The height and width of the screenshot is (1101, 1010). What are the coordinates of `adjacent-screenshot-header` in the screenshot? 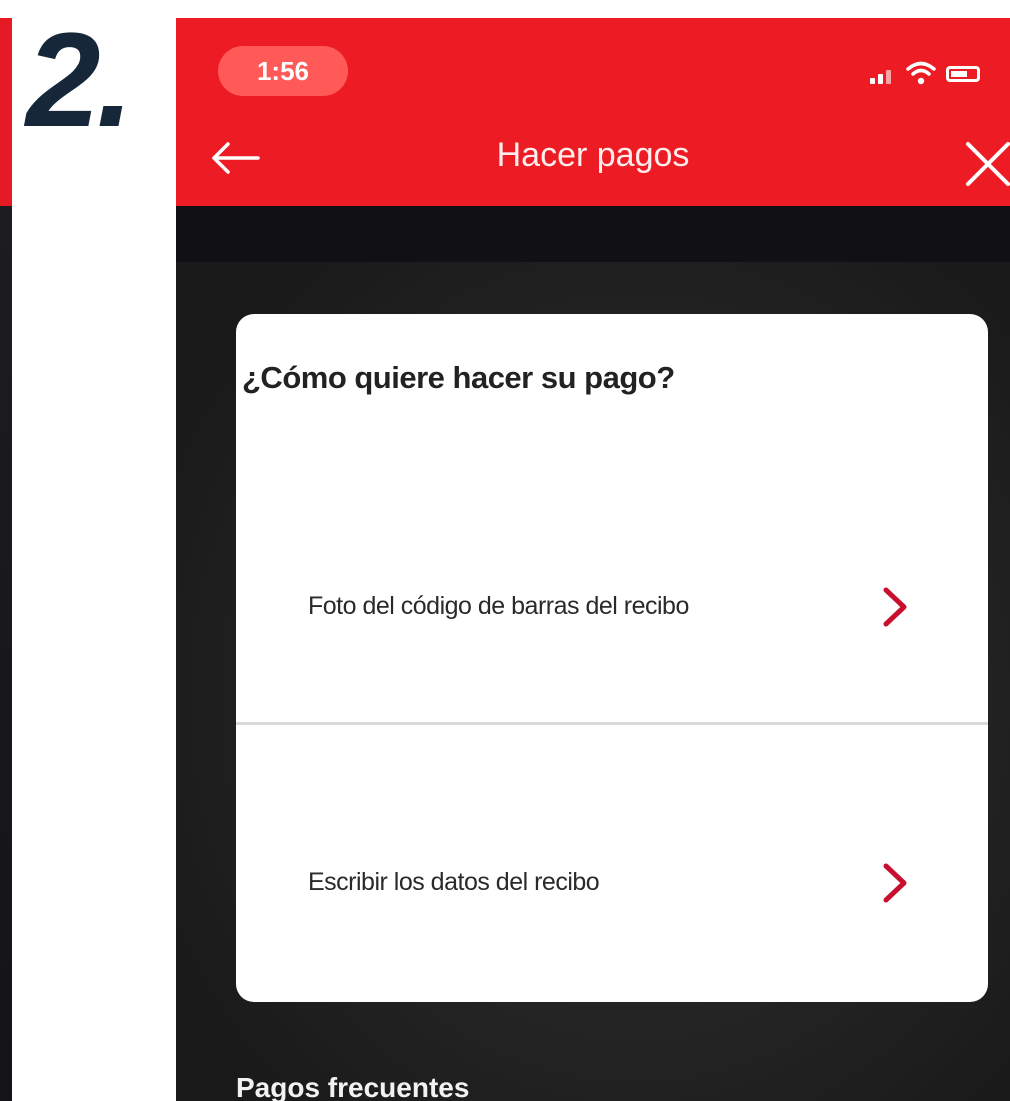 It's located at (6, 112).